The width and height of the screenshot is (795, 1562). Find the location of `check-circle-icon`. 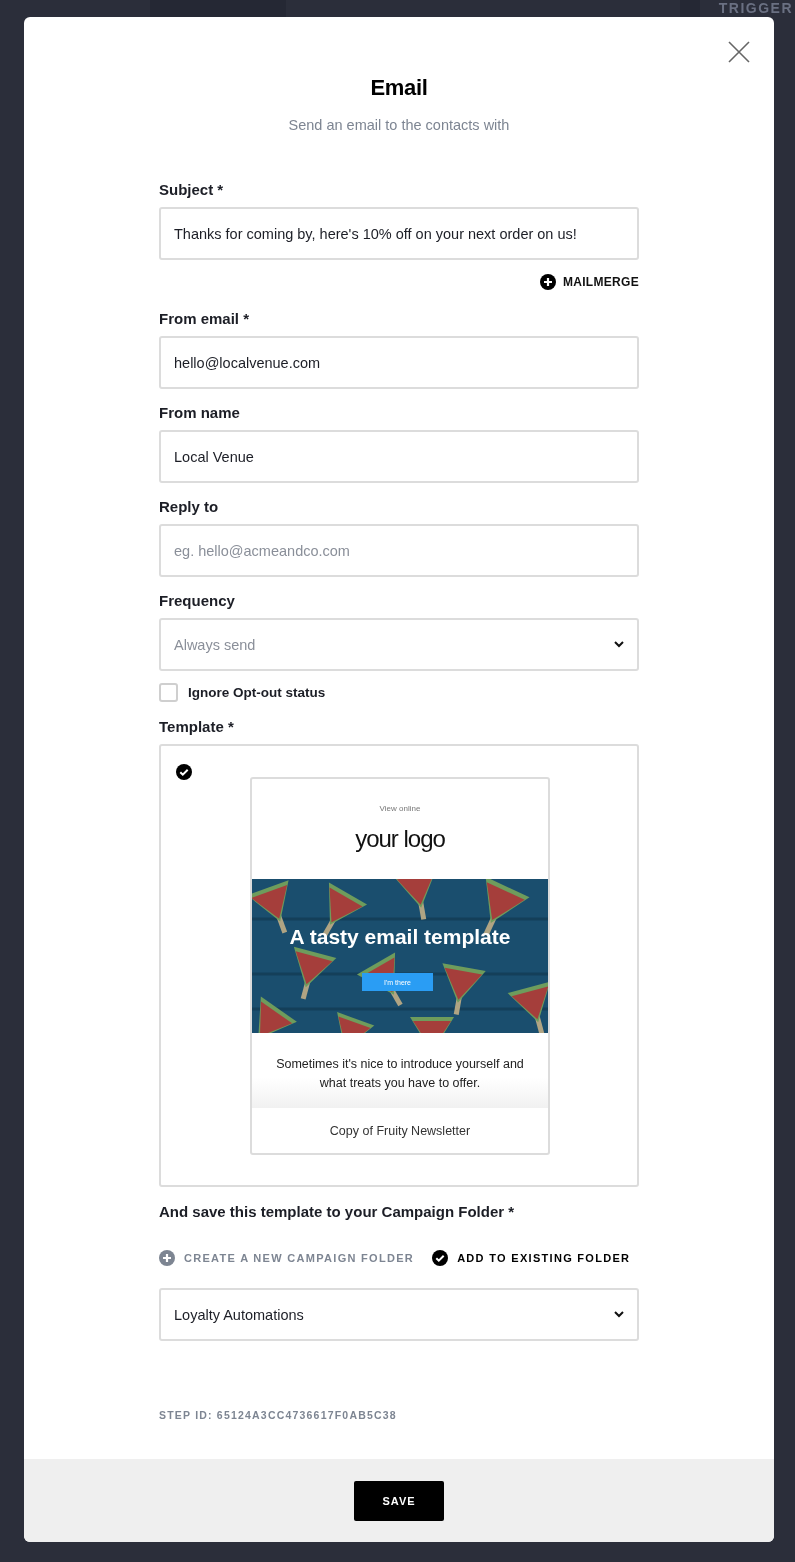

check-circle-icon is located at coordinates (440, 1258).